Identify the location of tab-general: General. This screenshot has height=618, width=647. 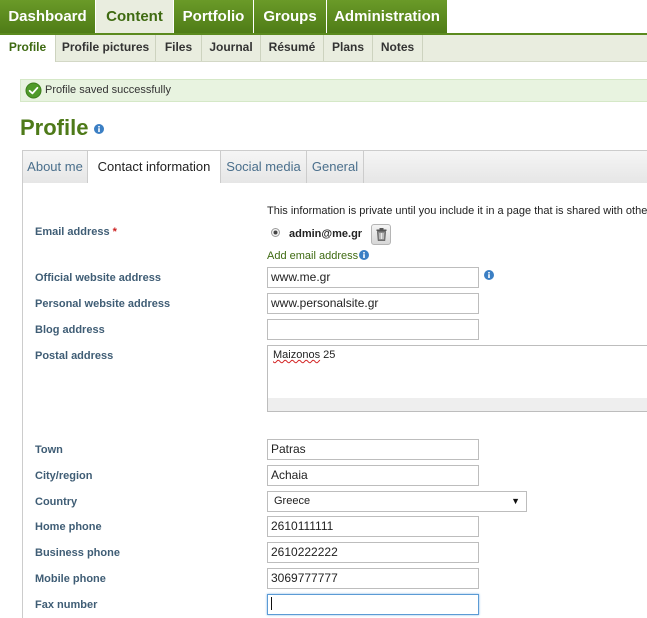
(335, 167).